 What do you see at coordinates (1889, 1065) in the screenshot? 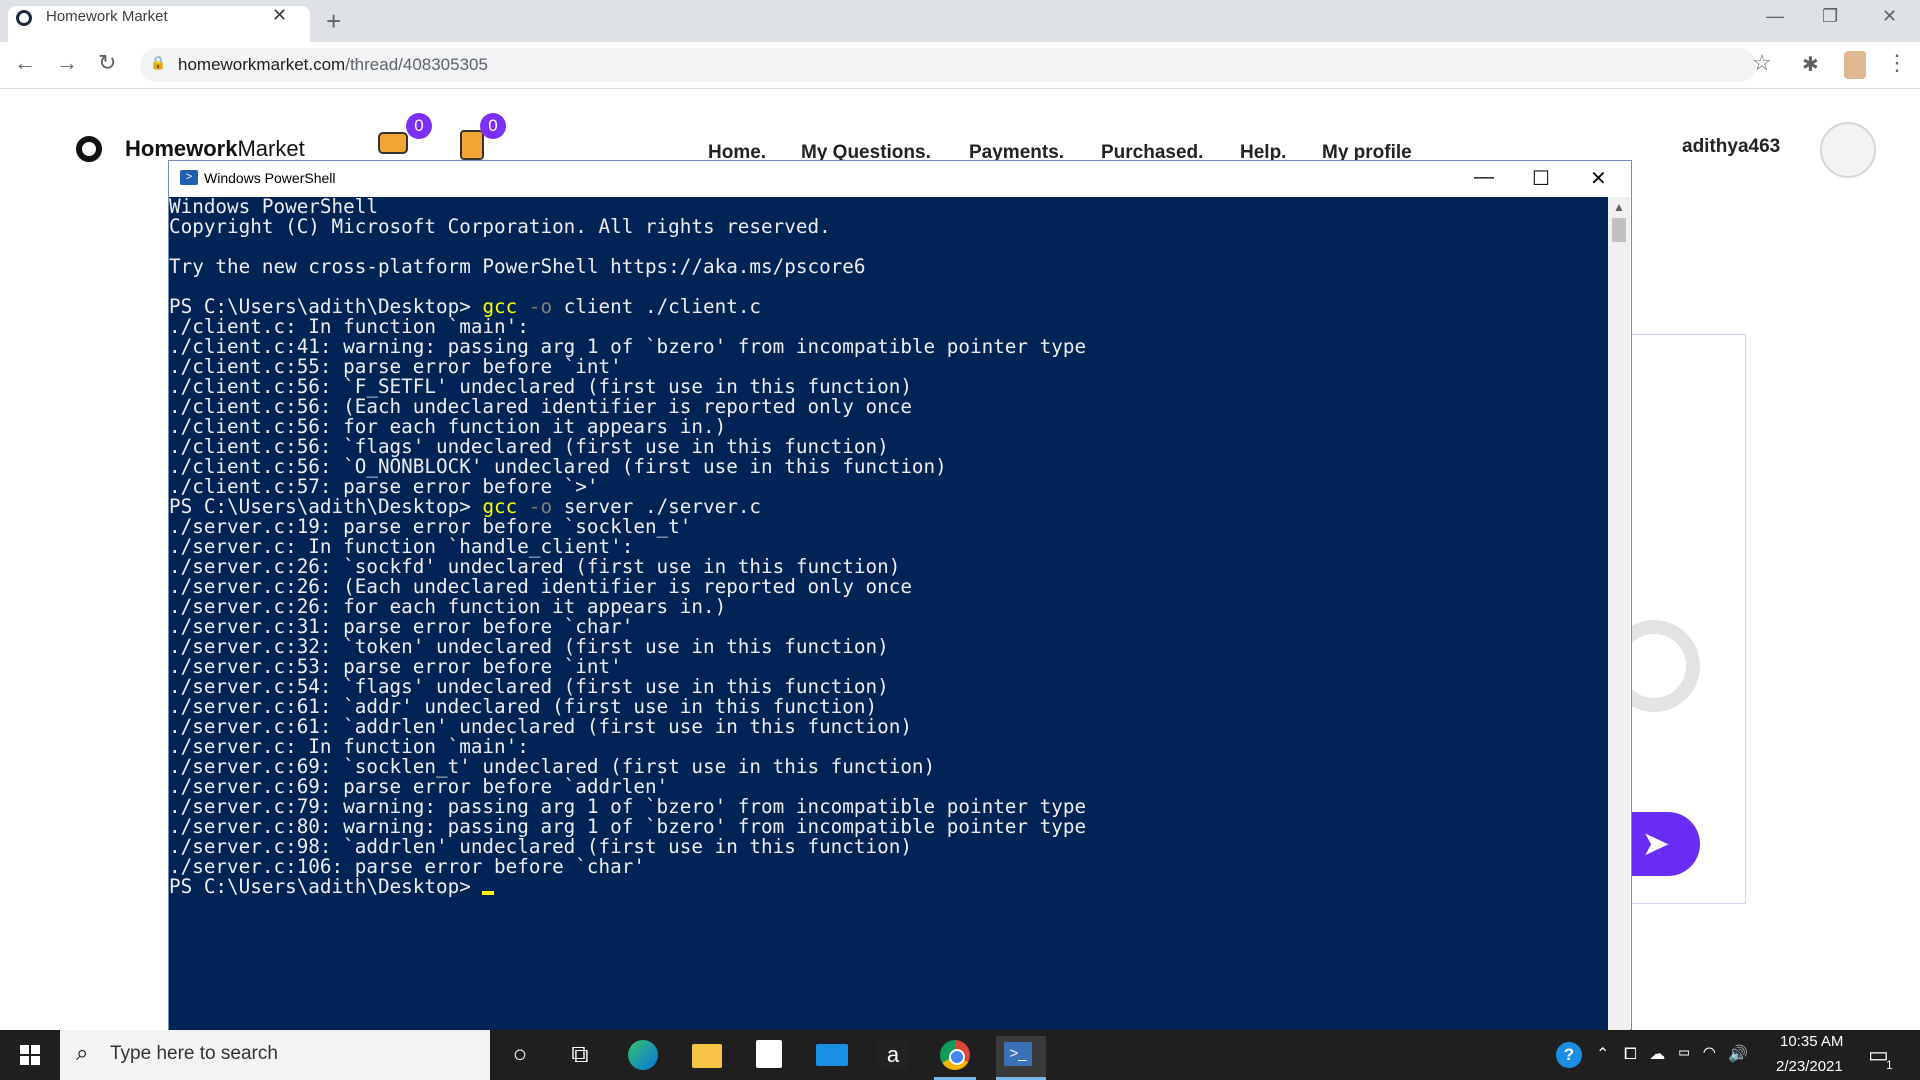
I see `notification-count: 1` at bounding box center [1889, 1065].